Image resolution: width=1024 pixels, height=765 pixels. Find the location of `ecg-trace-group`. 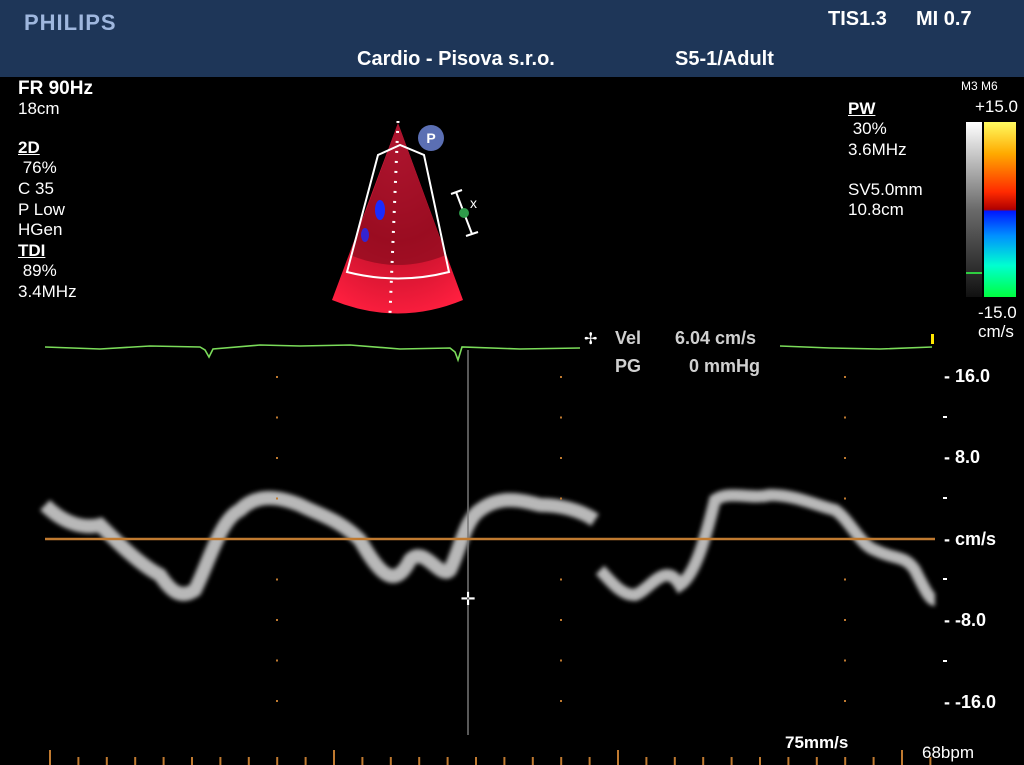

ecg-trace-group is located at coordinates (489, 348).